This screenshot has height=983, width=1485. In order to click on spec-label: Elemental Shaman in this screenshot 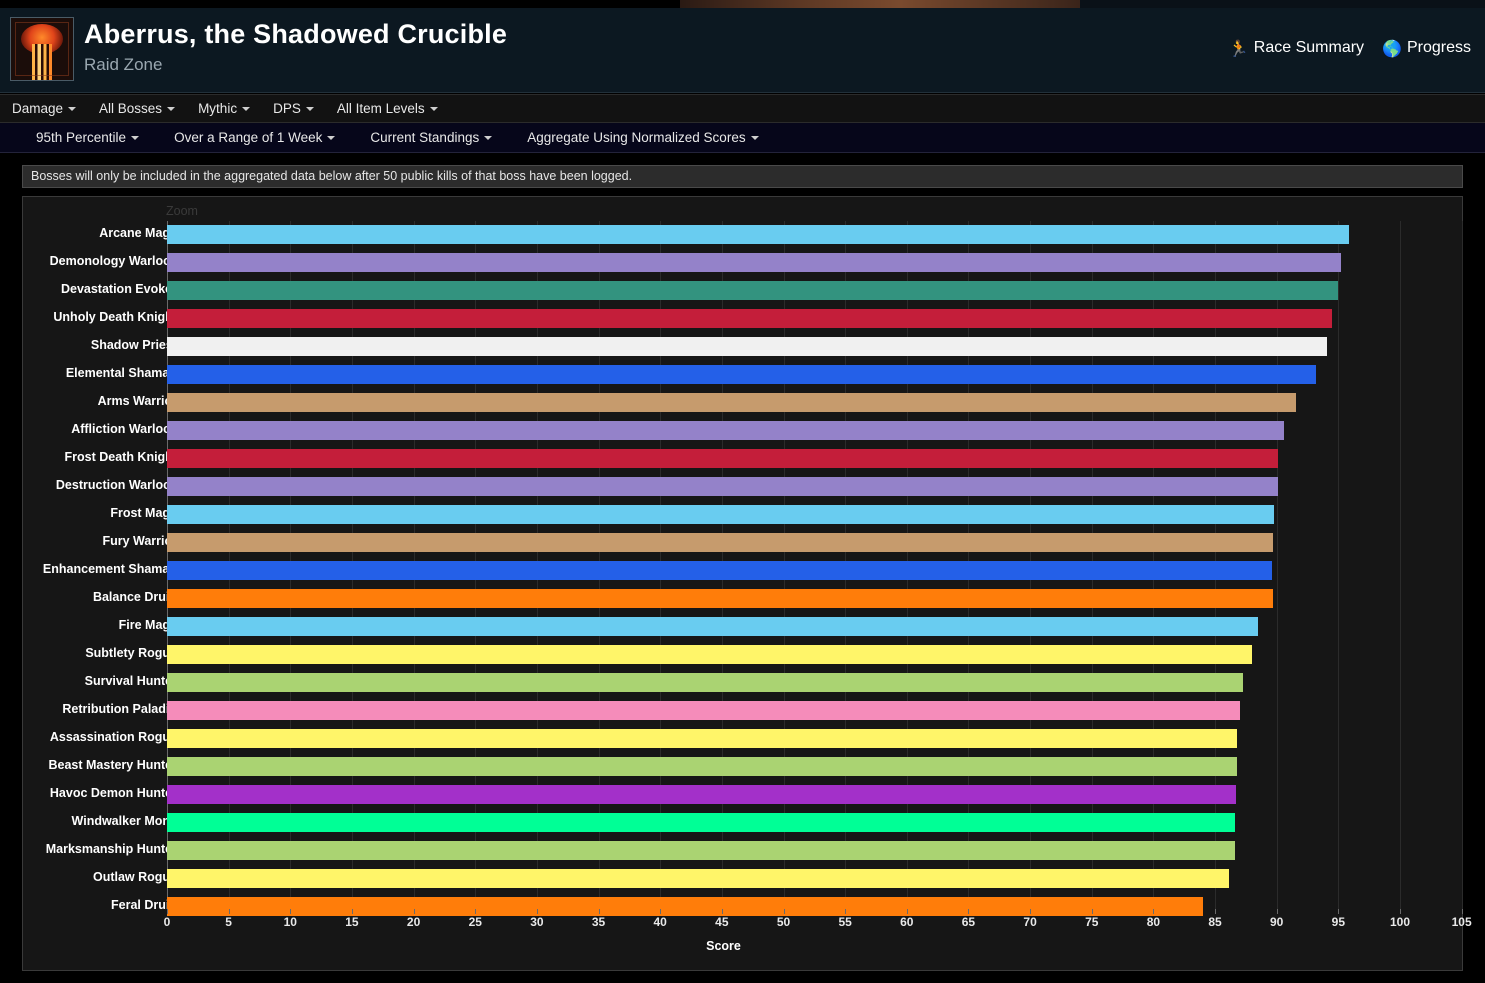, I will do `click(121, 373)`.